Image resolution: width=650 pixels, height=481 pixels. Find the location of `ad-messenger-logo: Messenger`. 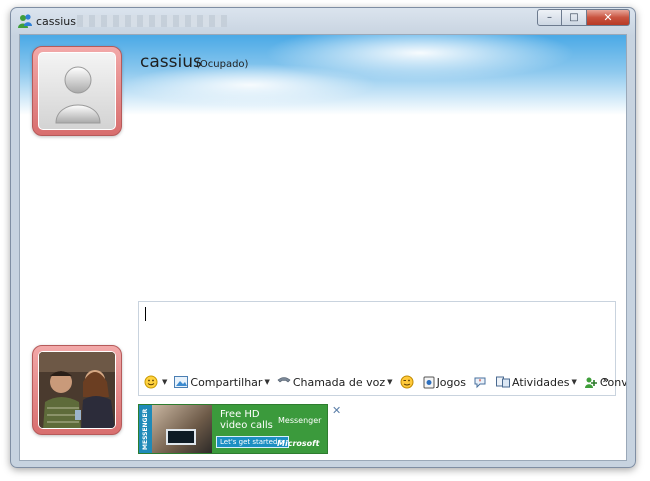

ad-messenger-logo: Messenger is located at coordinates (300, 420).